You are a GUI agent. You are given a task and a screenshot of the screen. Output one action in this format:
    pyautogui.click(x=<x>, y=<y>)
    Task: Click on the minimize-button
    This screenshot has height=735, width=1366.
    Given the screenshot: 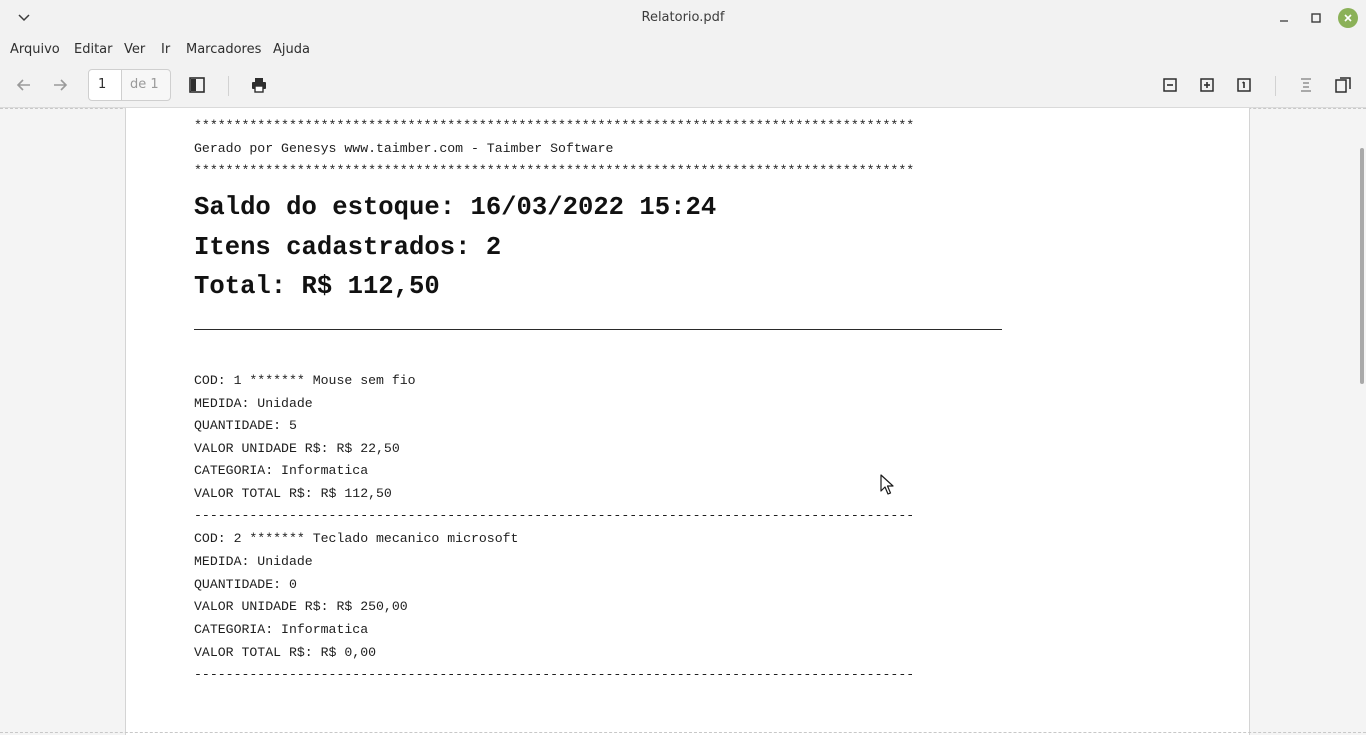 What is the action you would take?
    pyautogui.click(x=1284, y=18)
    